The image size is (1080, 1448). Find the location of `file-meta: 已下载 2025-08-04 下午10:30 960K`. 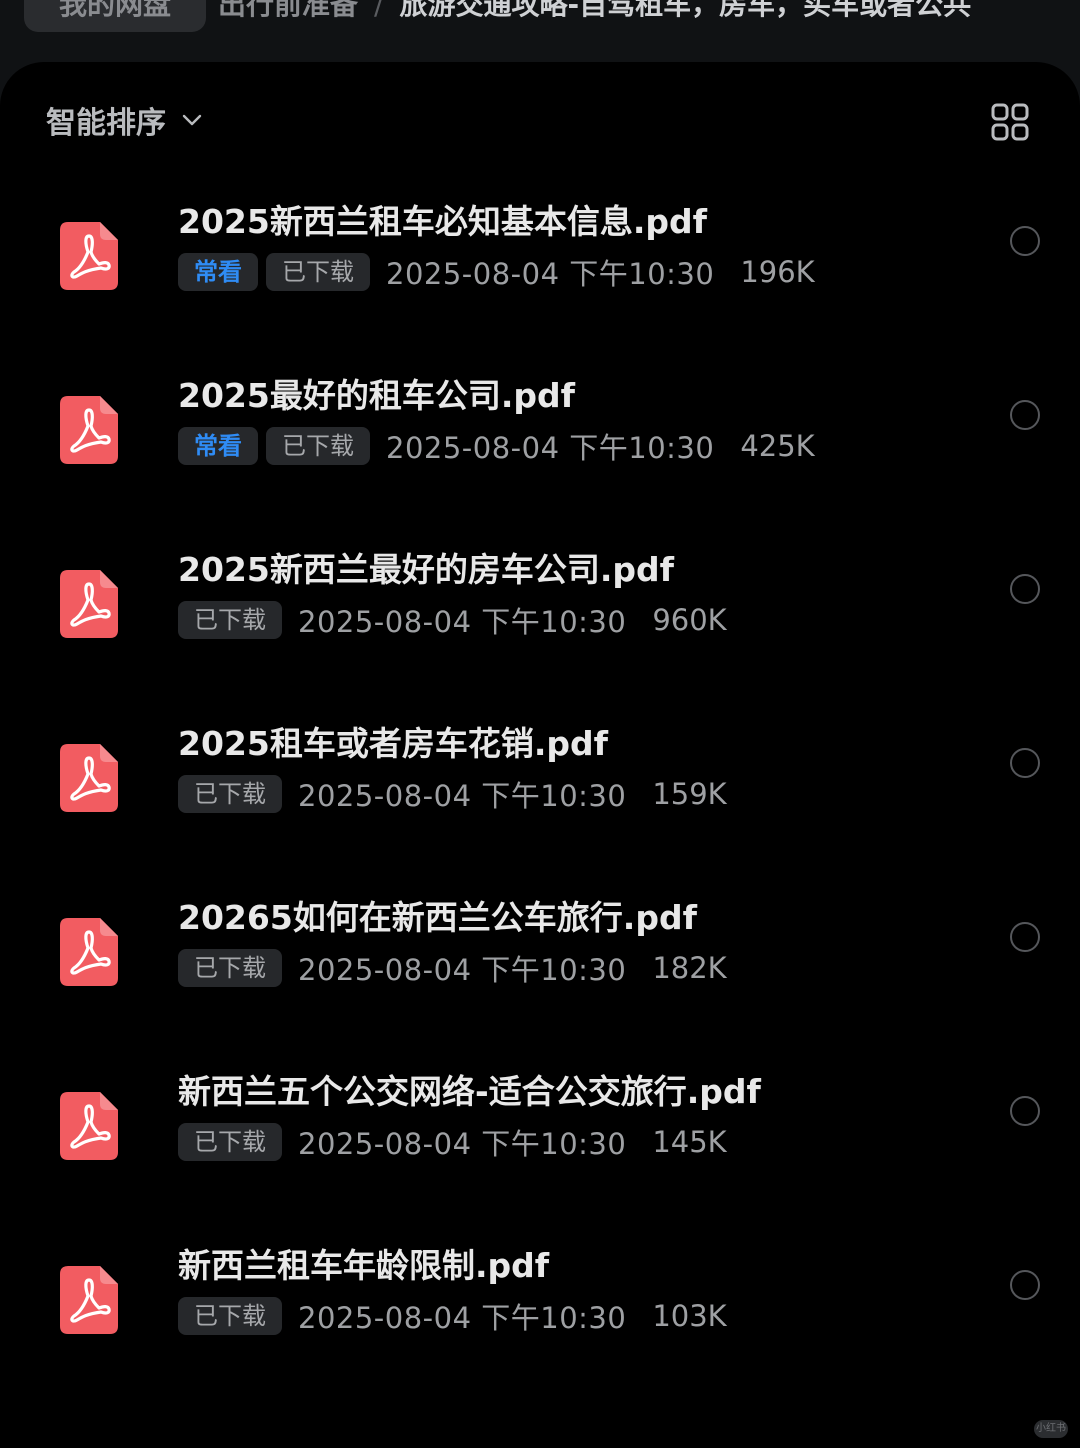

file-meta: 已下载 2025-08-04 下午10:30 960K is located at coordinates (452, 620).